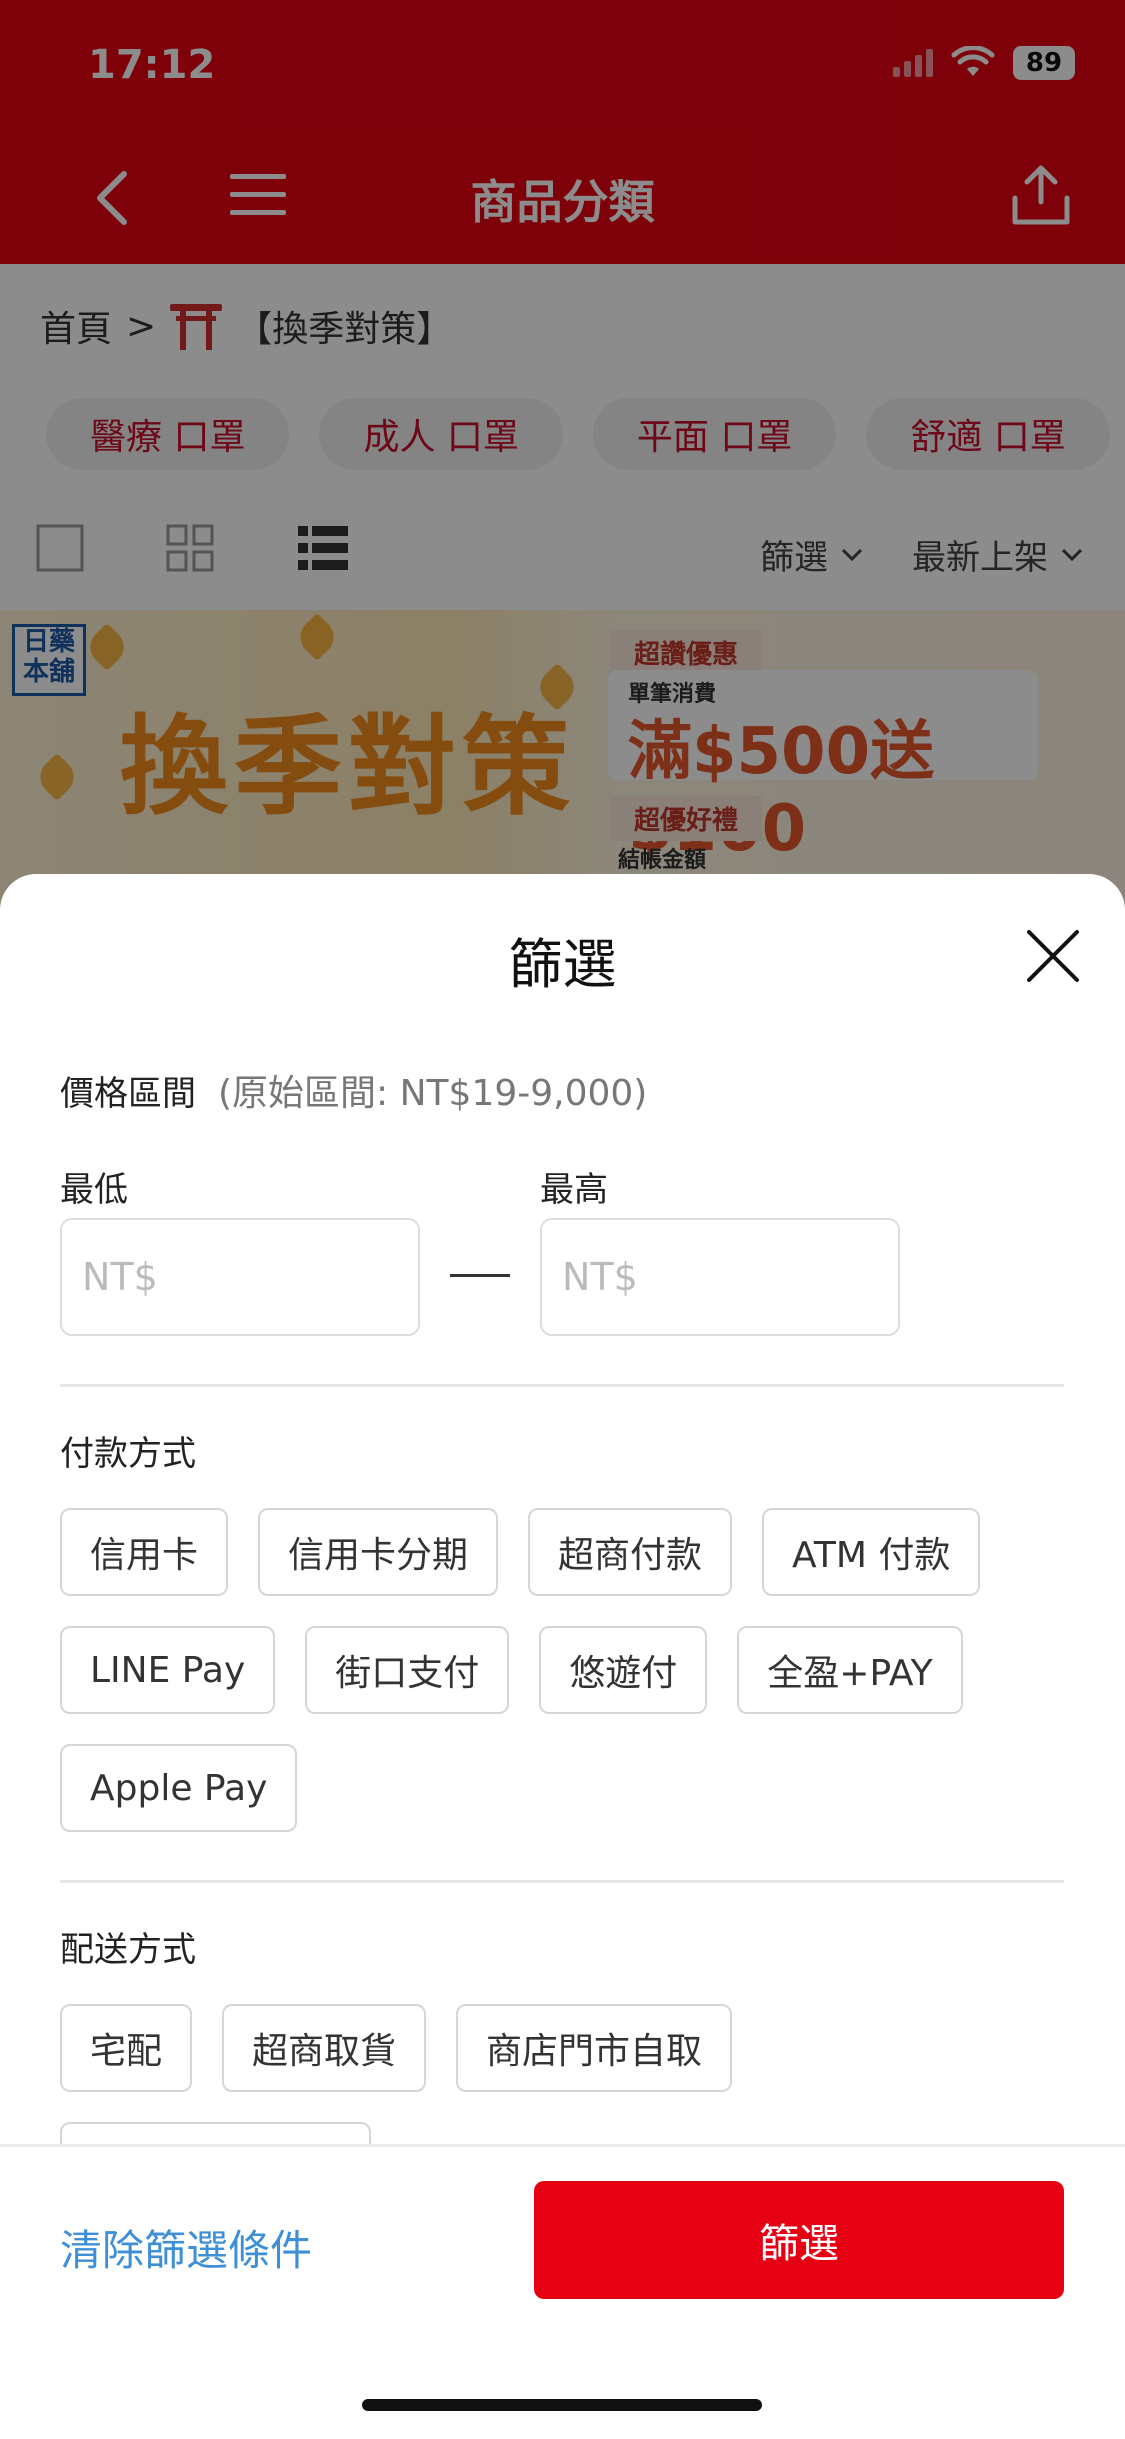 The width and height of the screenshot is (1125, 2439). What do you see at coordinates (126, 2048) in the screenshot?
I see `delivery-option: 宅配` at bounding box center [126, 2048].